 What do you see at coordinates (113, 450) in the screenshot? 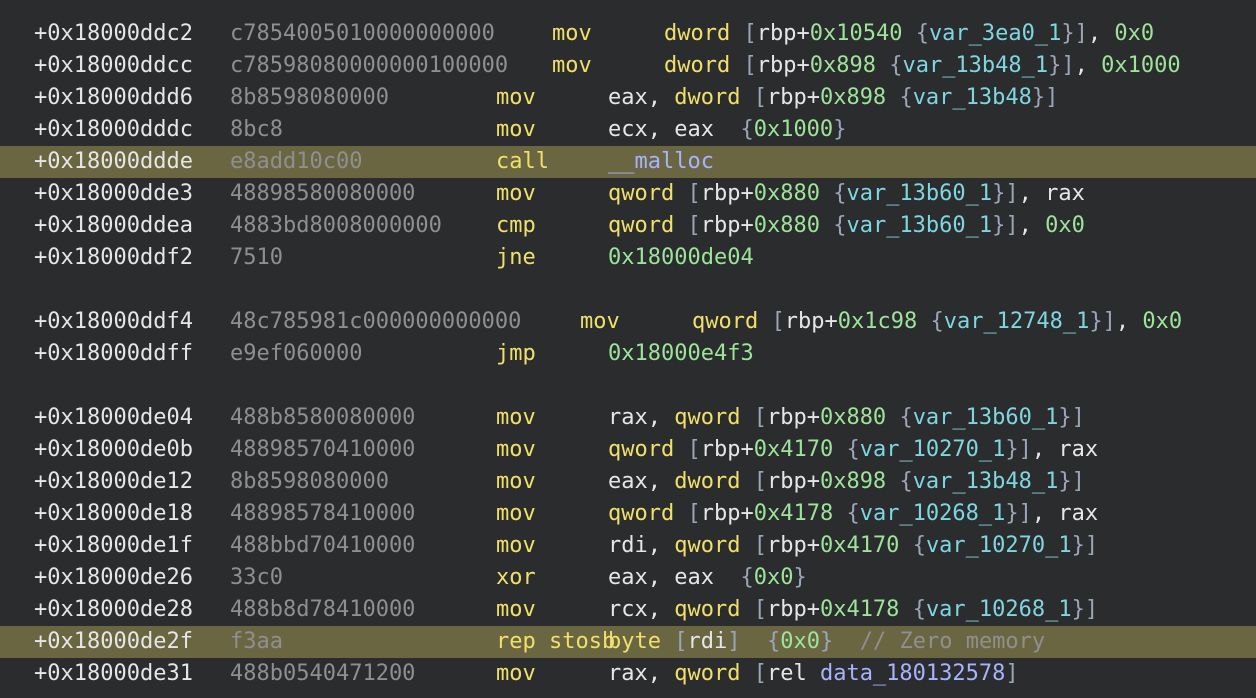
I see `address: +0x18000de0b` at bounding box center [113, 450].